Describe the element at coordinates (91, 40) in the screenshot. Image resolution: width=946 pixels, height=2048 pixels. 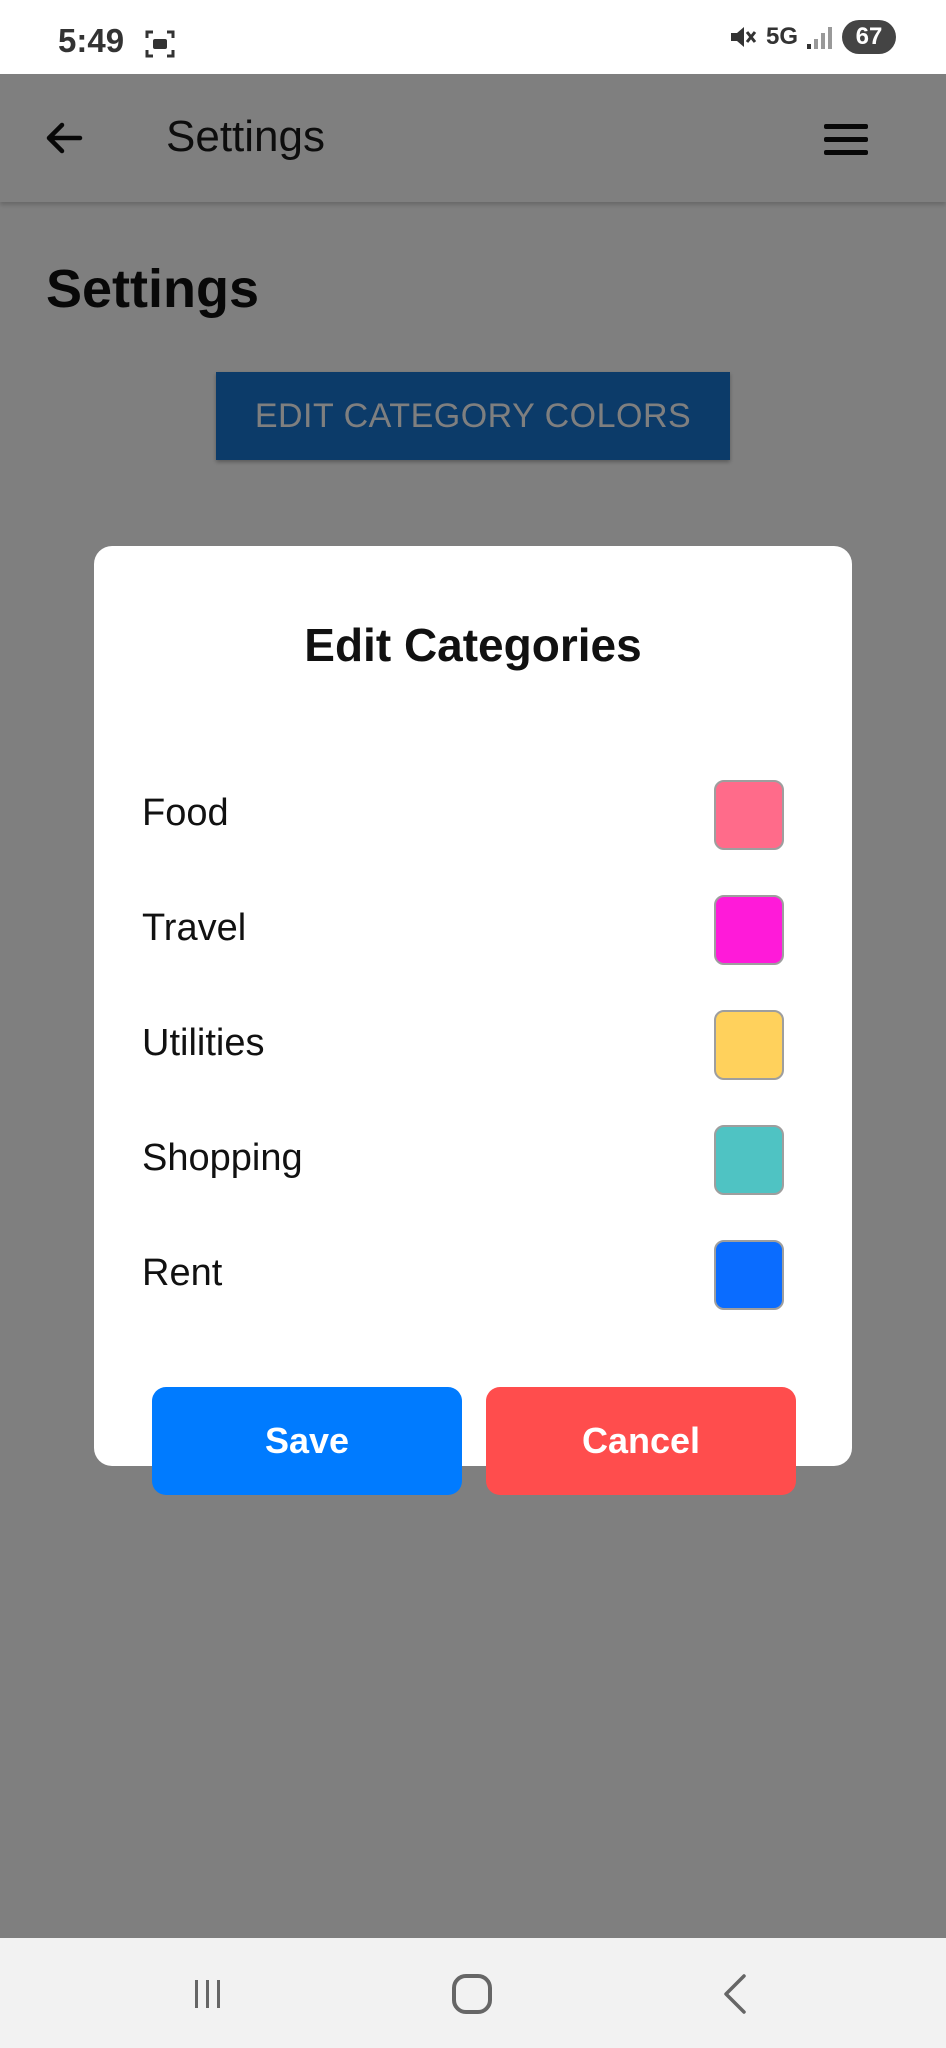
I see `status-time: 5:49` at that location.